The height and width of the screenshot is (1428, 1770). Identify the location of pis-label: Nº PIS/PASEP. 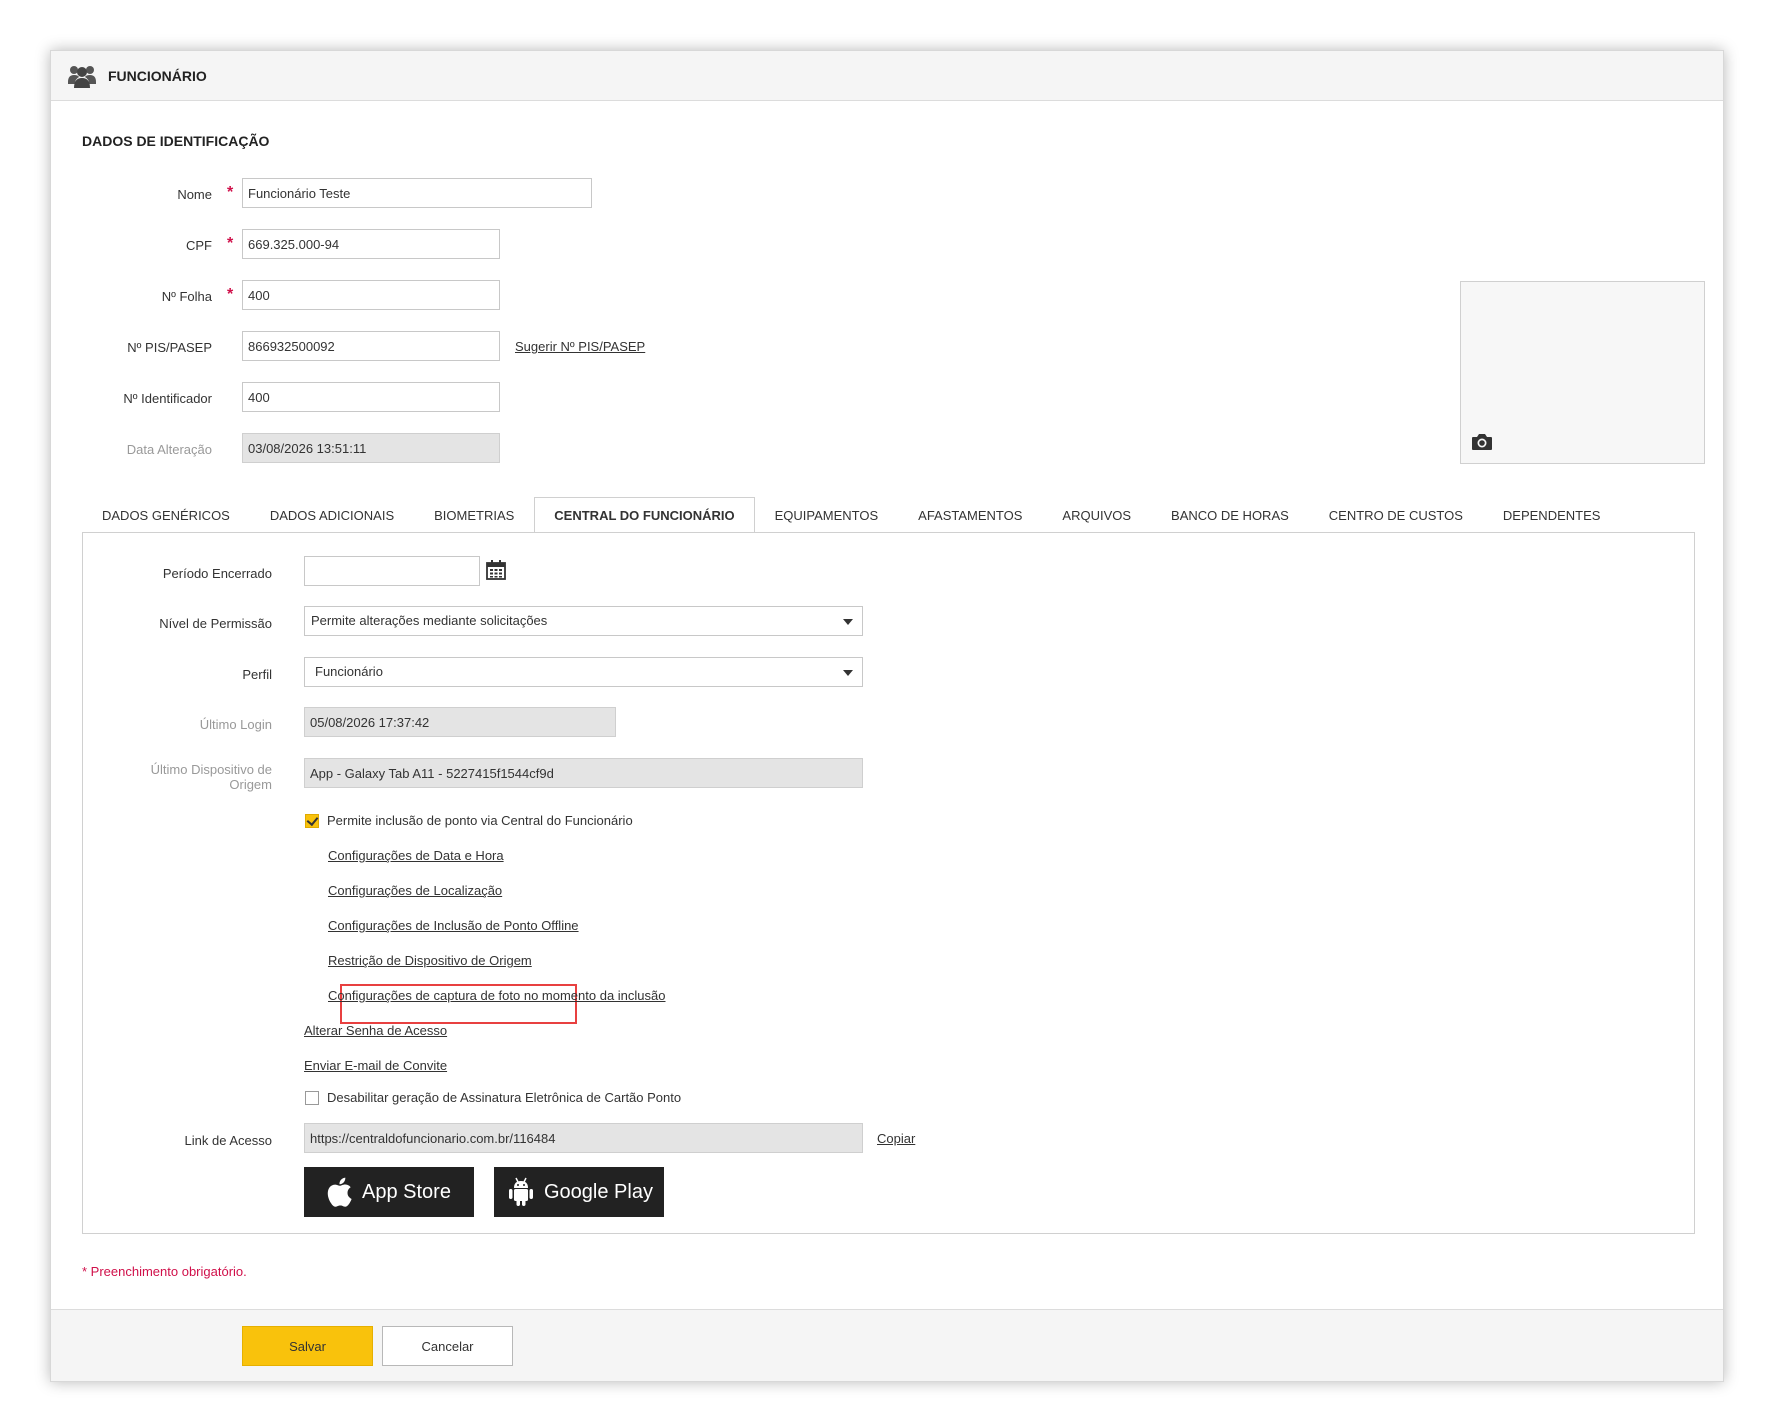
(169, 347).